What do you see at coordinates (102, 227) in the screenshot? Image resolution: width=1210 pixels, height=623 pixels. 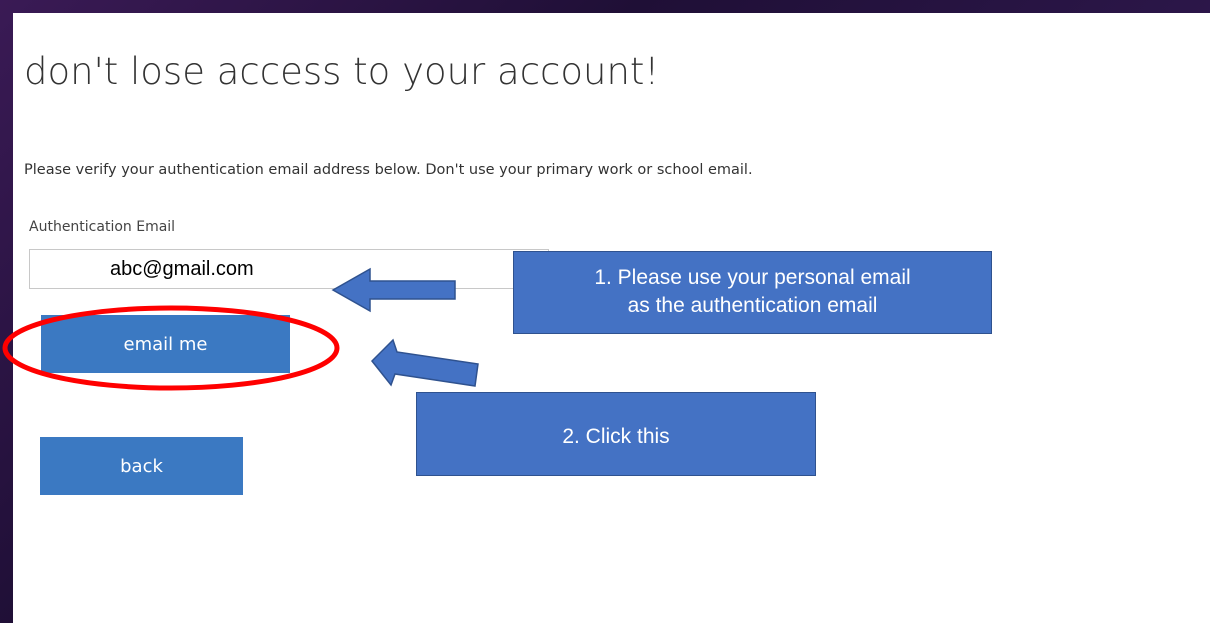 I see `authentication-email-label: Authentication Email` at bounding box center [102, 227].